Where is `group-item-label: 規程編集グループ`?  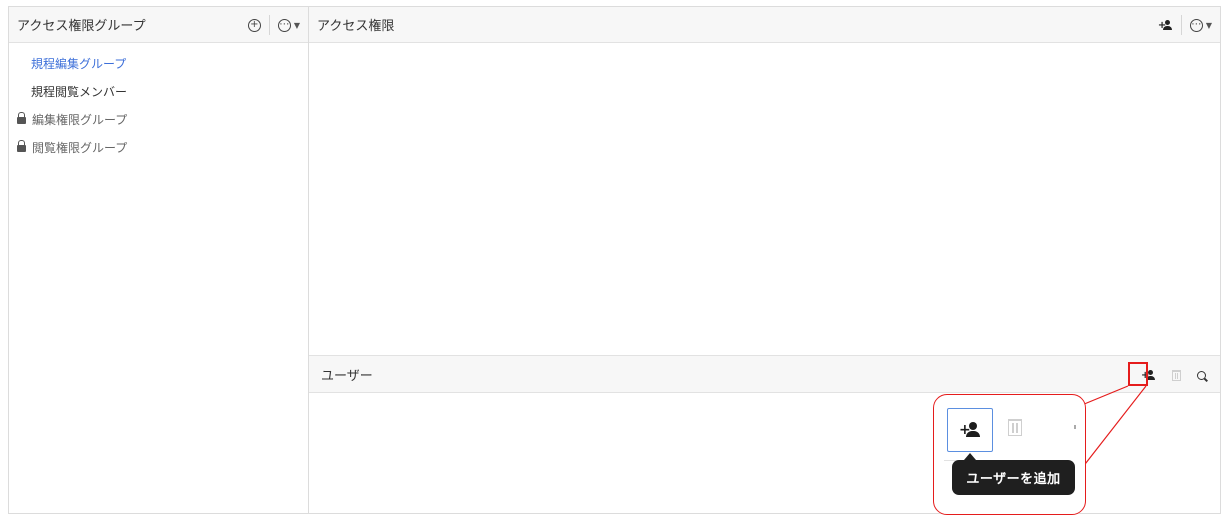 group-item-label: 規程編集グループ is located at coordinates (79, 63).